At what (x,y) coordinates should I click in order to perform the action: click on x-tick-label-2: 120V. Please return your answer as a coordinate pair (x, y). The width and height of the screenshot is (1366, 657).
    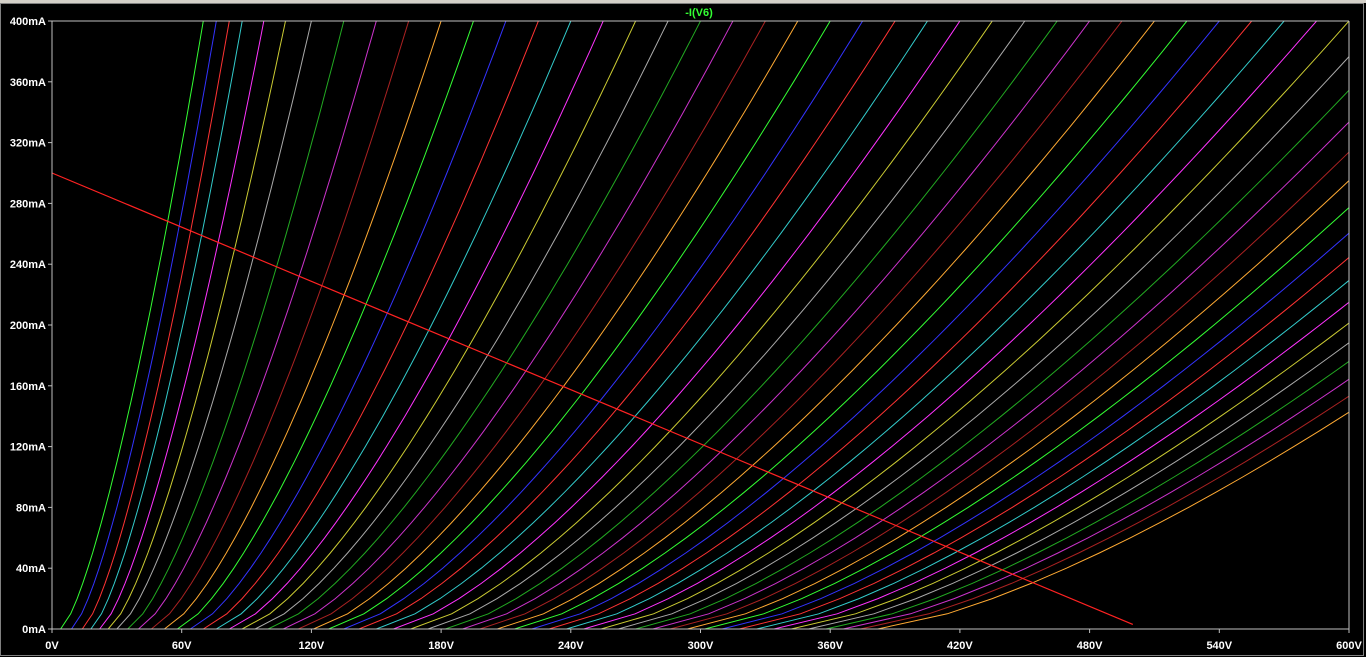
    Looking at the image, I should click on (312, 646).